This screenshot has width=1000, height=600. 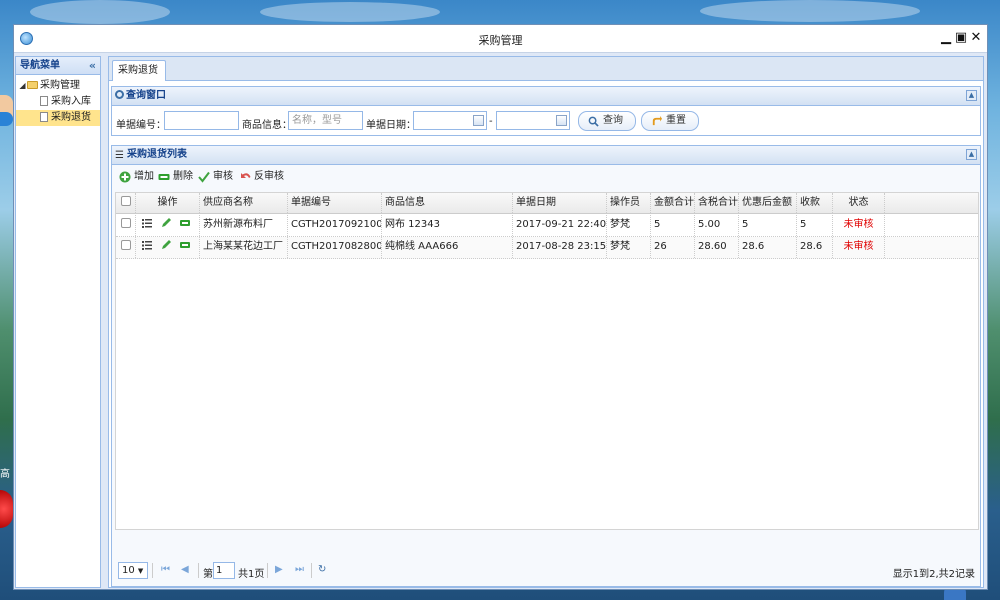 What do you see at coordinates (533, 120) in the screenshot?
I see `date-to-input` at bounding box center [533, 120].